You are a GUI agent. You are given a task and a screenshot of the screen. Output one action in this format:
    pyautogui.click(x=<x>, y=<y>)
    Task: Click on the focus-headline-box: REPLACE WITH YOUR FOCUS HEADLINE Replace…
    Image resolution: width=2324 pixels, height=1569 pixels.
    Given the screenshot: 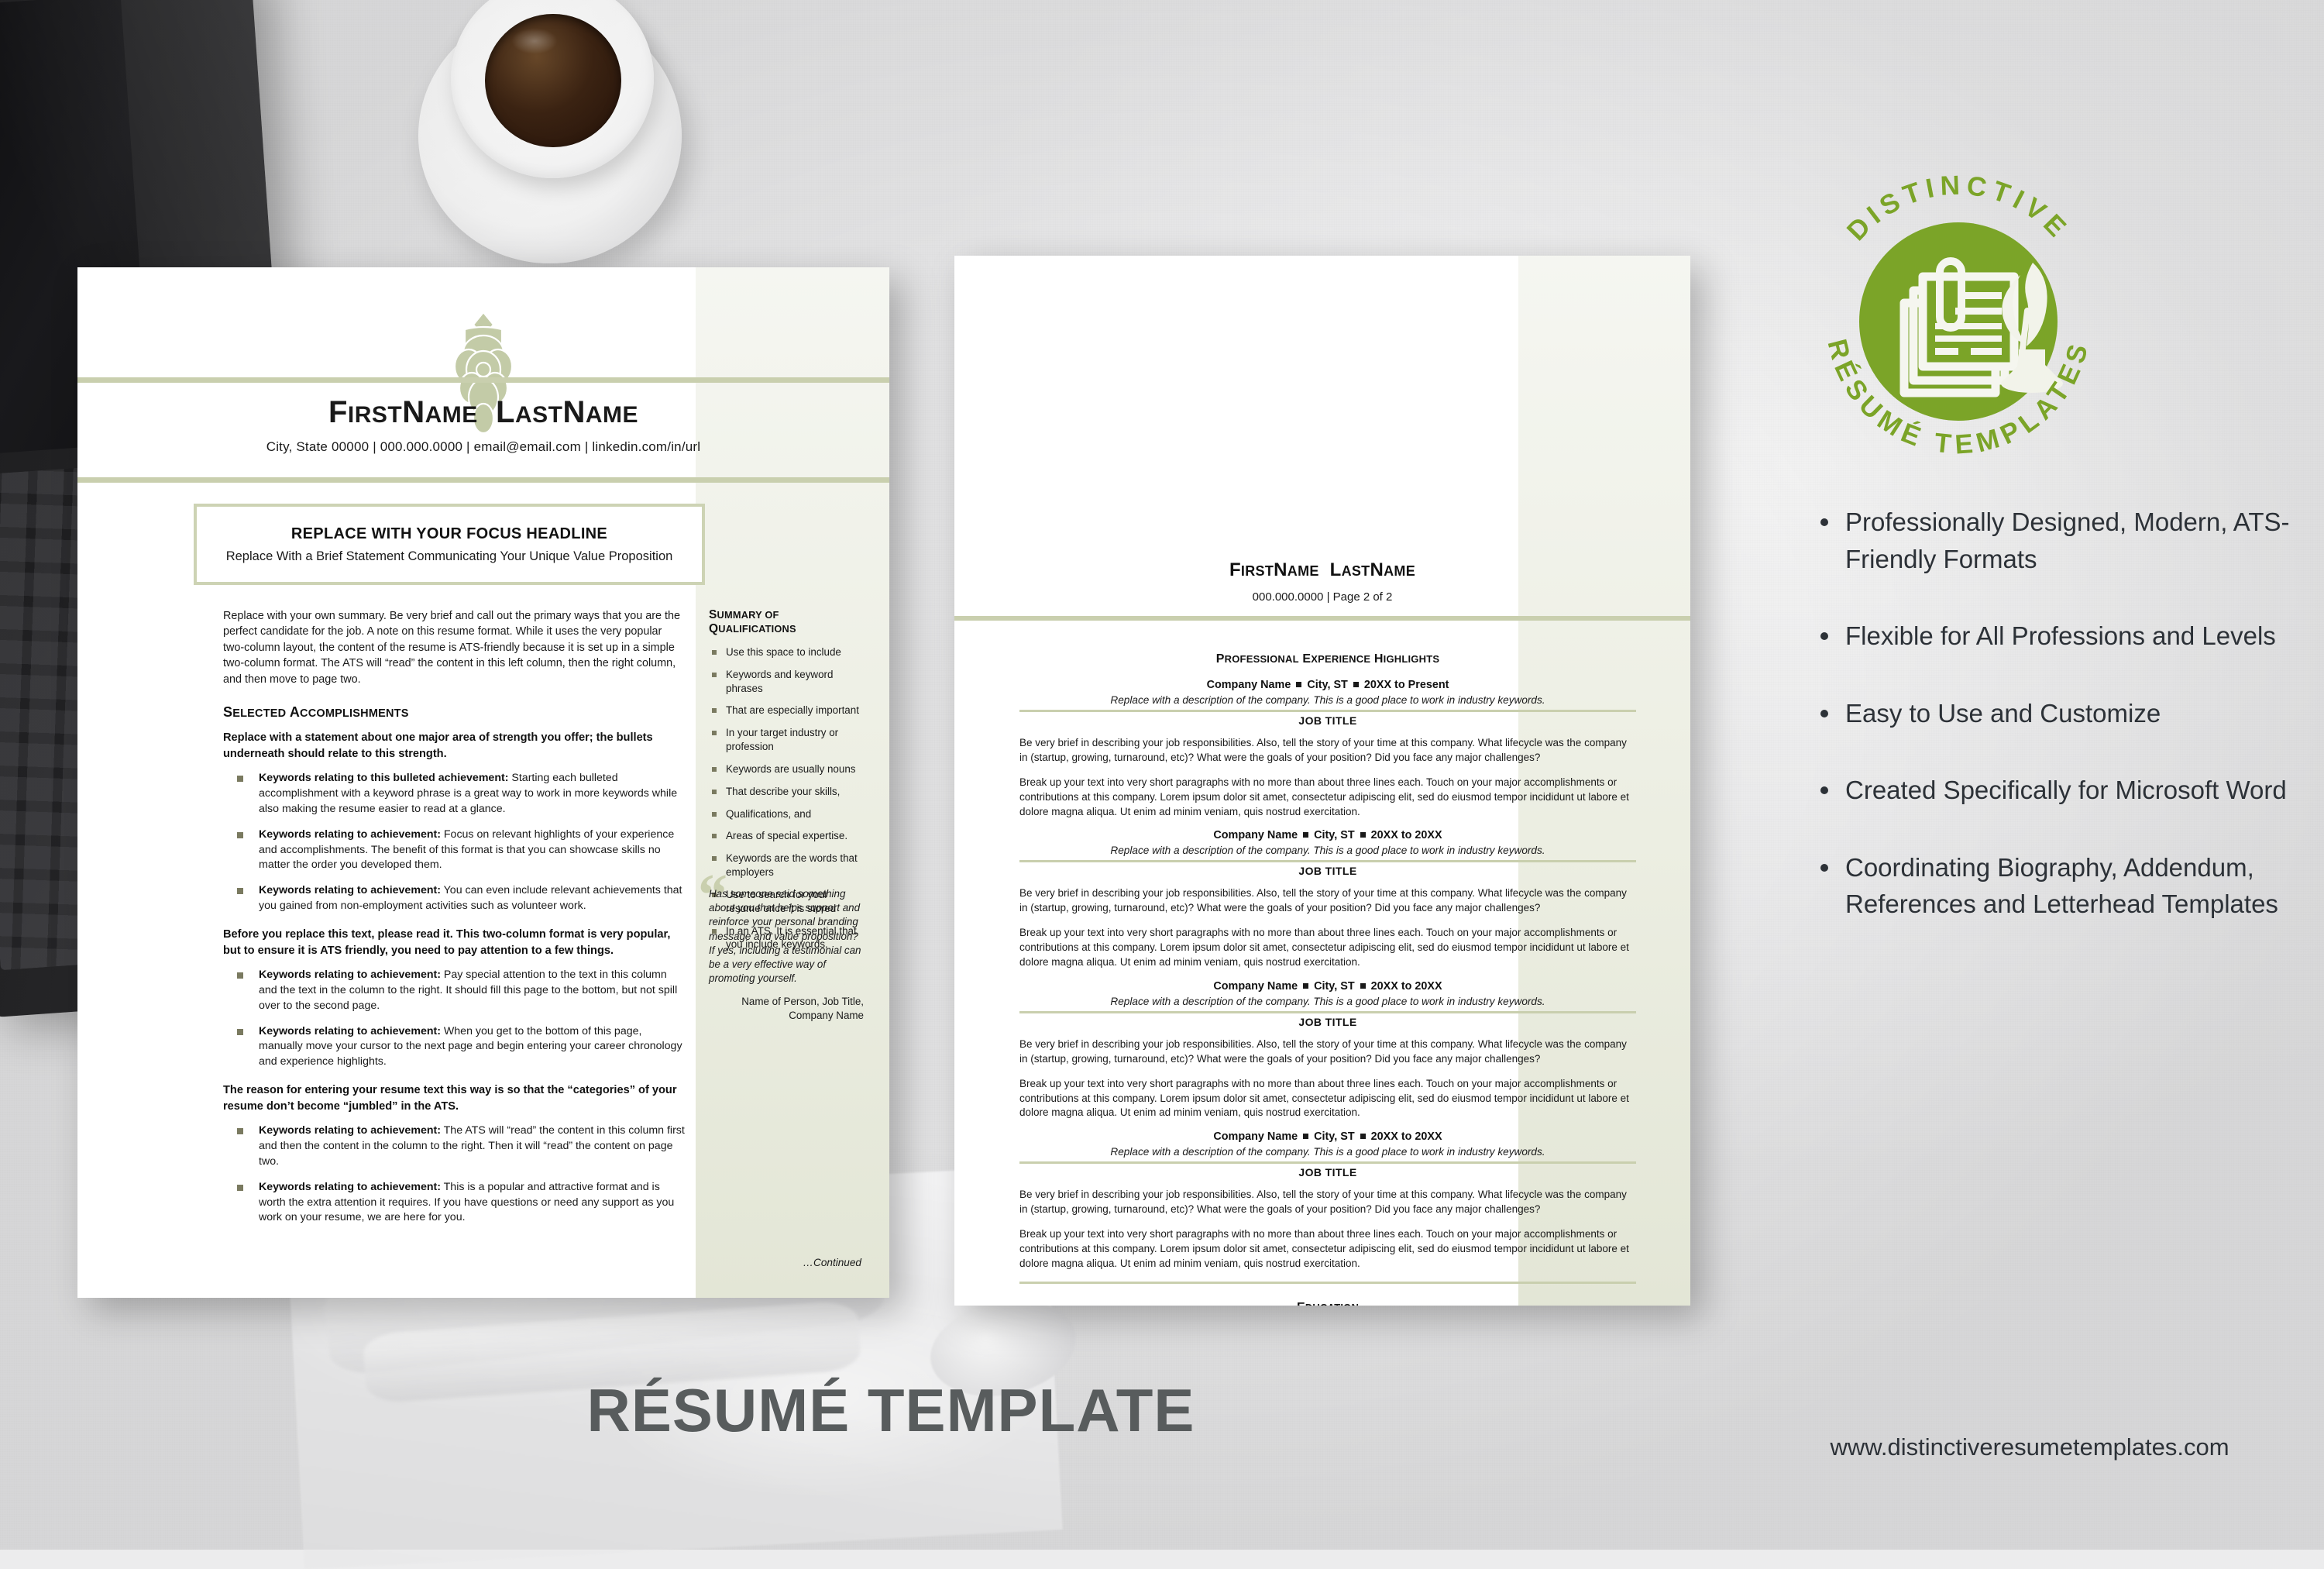 What is the action you would take?
    pyautogui.click(x=449, y=545)
    